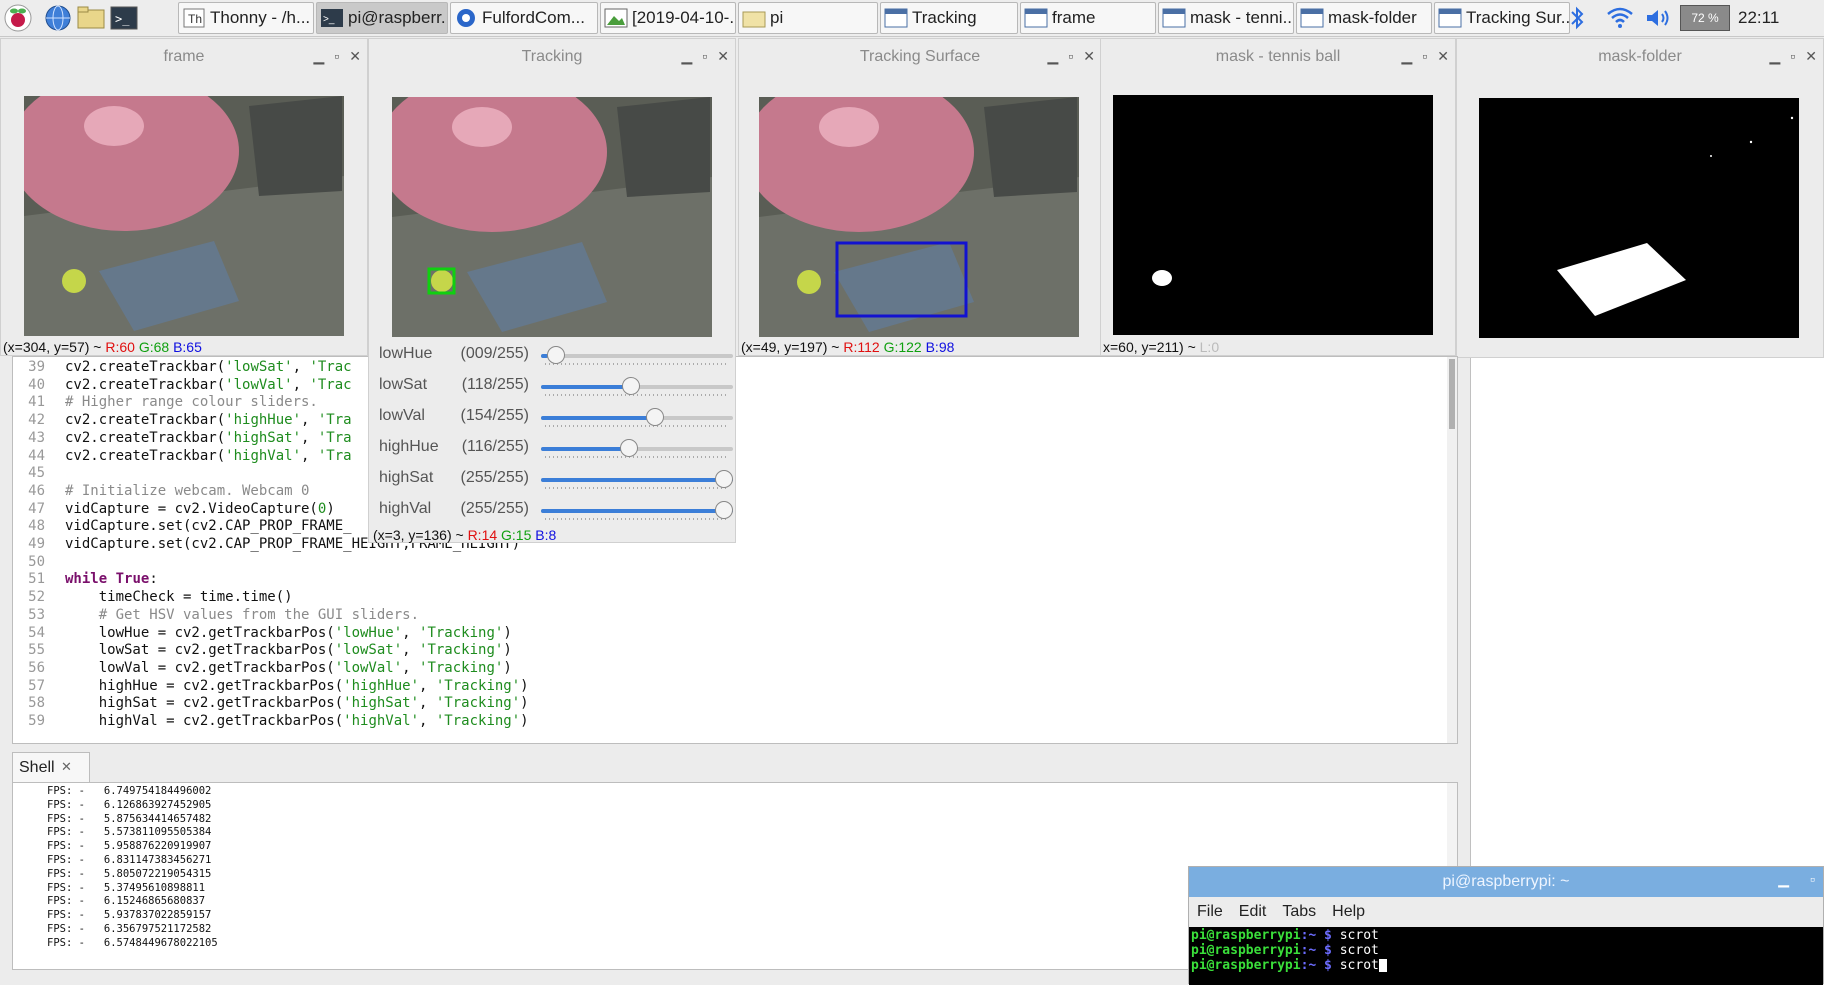  I want to click on line-number: 48, so click(36, 526).